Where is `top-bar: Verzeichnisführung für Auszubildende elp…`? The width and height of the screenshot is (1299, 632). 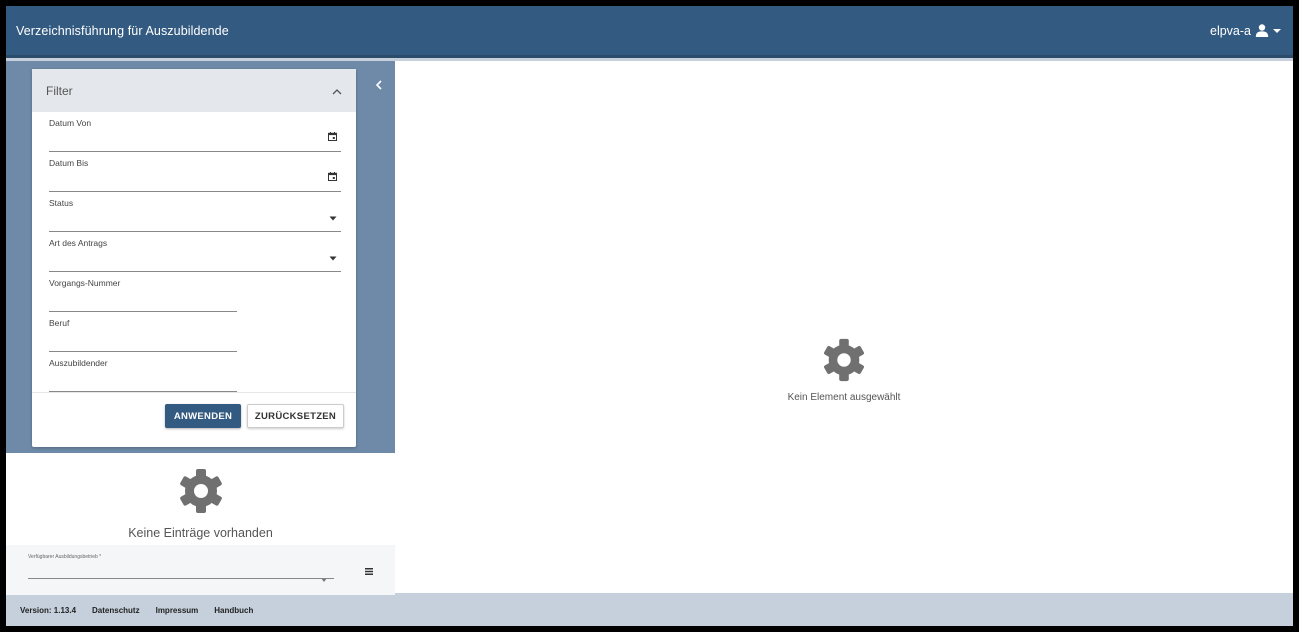 top-bar: Verzeichnisführung für Auszubildende elp… is located at coordinates (649, 32).